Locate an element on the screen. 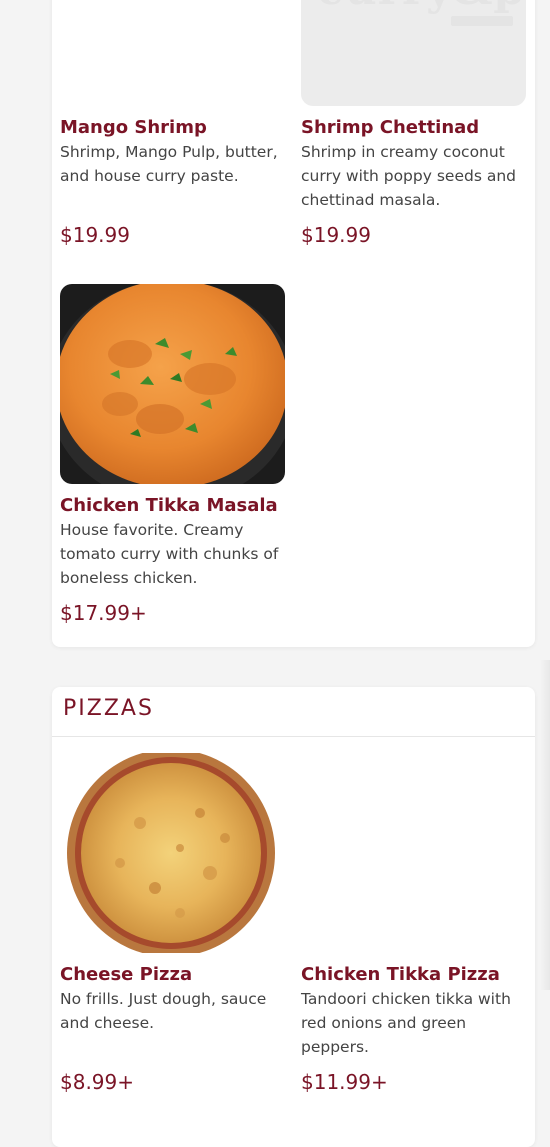 This screenshot has height=1147, width=550. item-description: No frills. Just dough, sauce and cheese. is located at coordinates (163, 1011).